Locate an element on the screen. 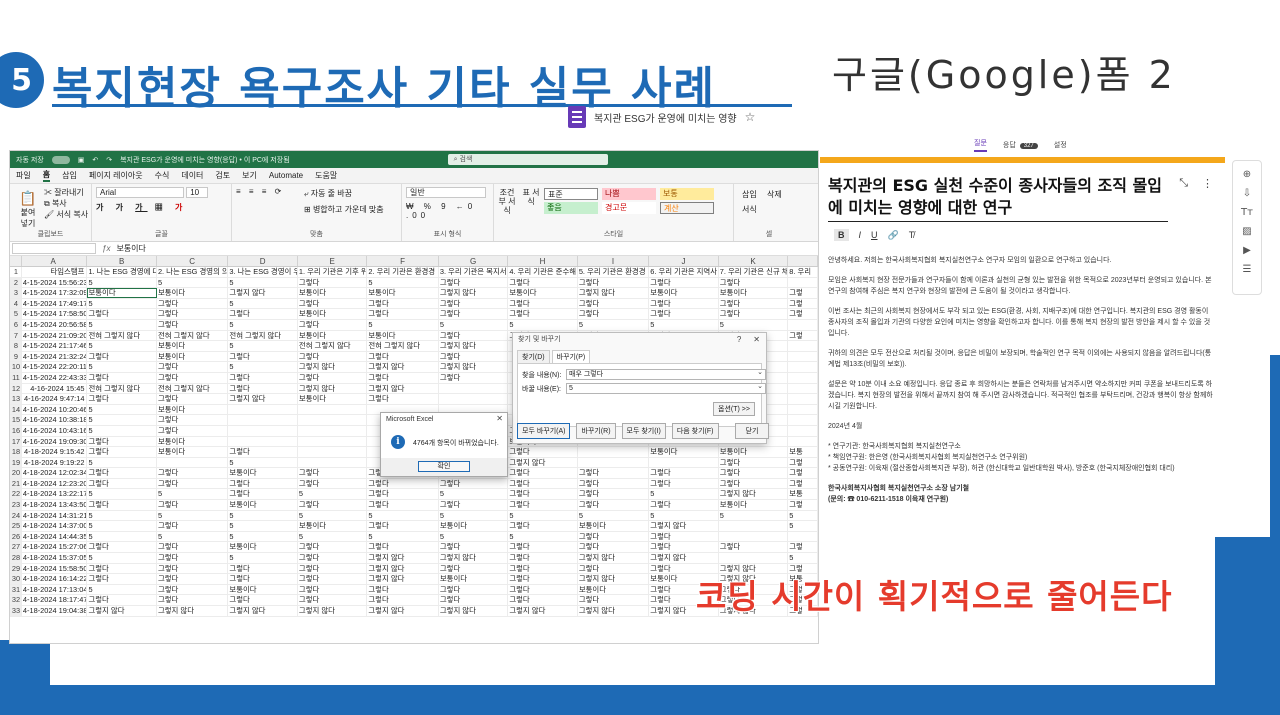  row-number: 5 is located at coordinates (16, 314).